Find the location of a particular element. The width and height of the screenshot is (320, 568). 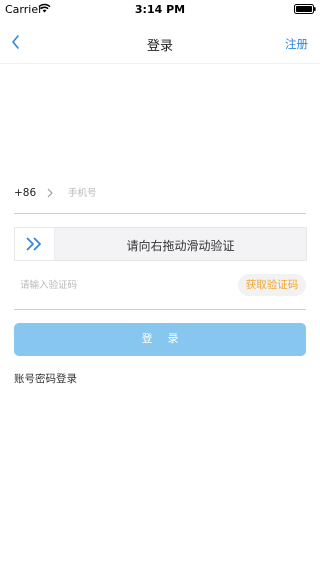

phone-row: +86 is located at coordinates (160, 197).